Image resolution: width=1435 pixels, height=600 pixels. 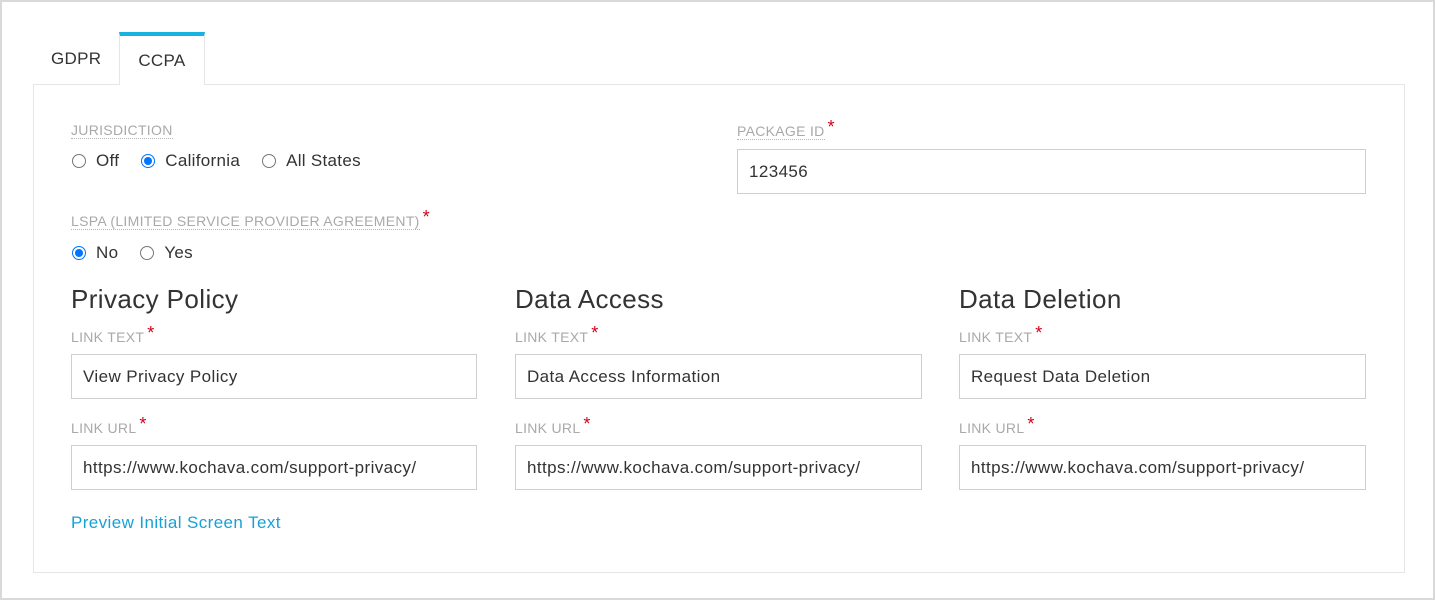 I want to click on preview-initial-screen-link: Preview Initial Screen Text, so click(x=176, y=523).